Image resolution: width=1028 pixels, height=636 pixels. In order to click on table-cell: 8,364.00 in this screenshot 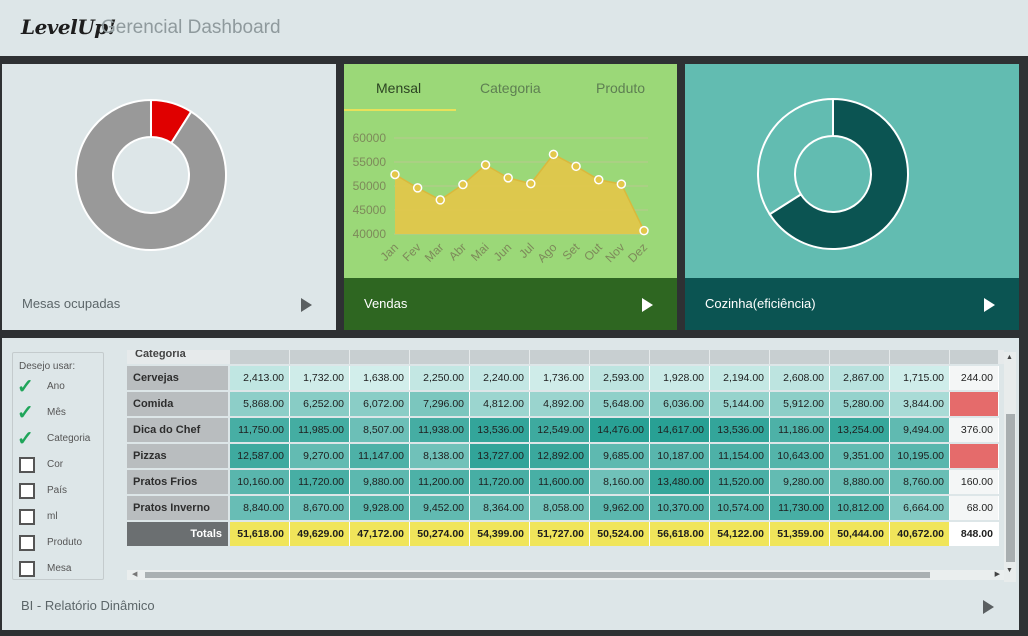, I will do `click(500, 508)`.